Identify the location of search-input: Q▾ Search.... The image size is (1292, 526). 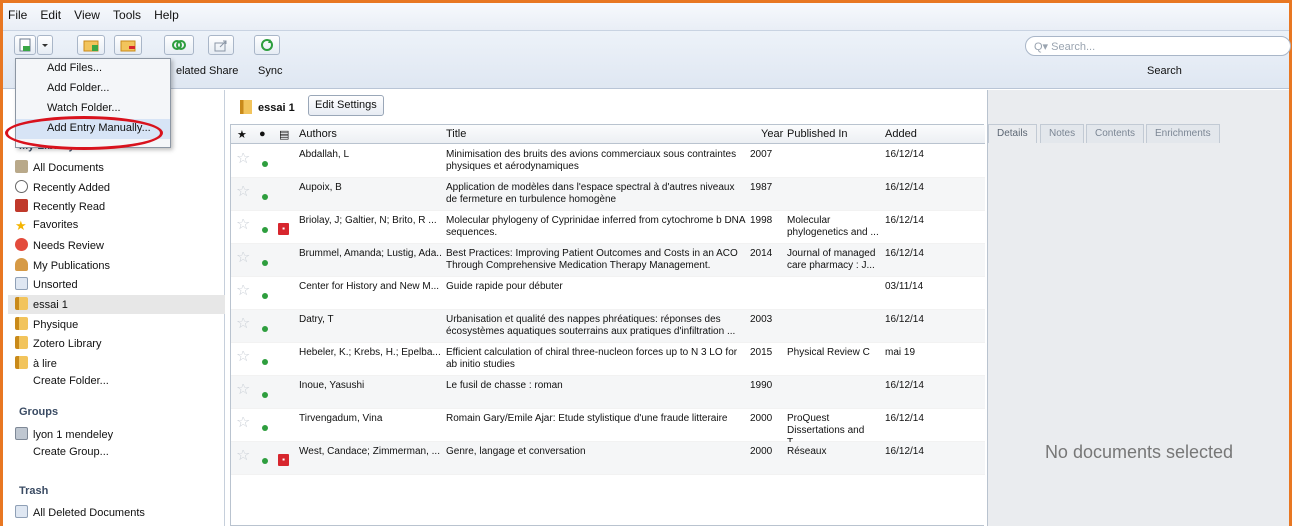
(1158, 46).